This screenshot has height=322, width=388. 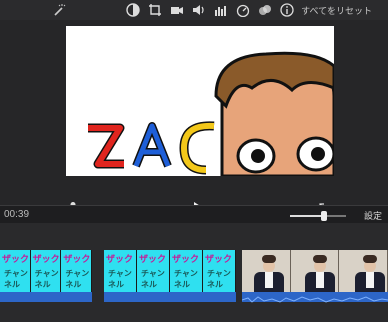 What do you see at coordinates (314, 297) in the screenshot?
I see `clip-audio-waveform` at bounding box center [314, 297].